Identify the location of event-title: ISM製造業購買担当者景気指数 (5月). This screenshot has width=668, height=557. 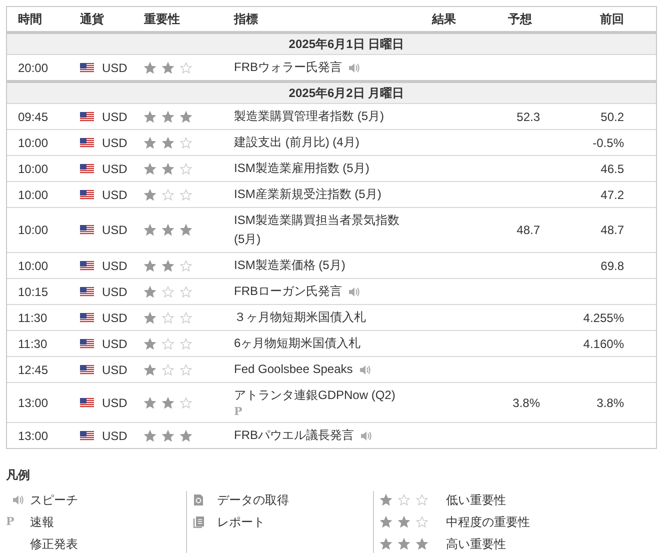
(327, 230).